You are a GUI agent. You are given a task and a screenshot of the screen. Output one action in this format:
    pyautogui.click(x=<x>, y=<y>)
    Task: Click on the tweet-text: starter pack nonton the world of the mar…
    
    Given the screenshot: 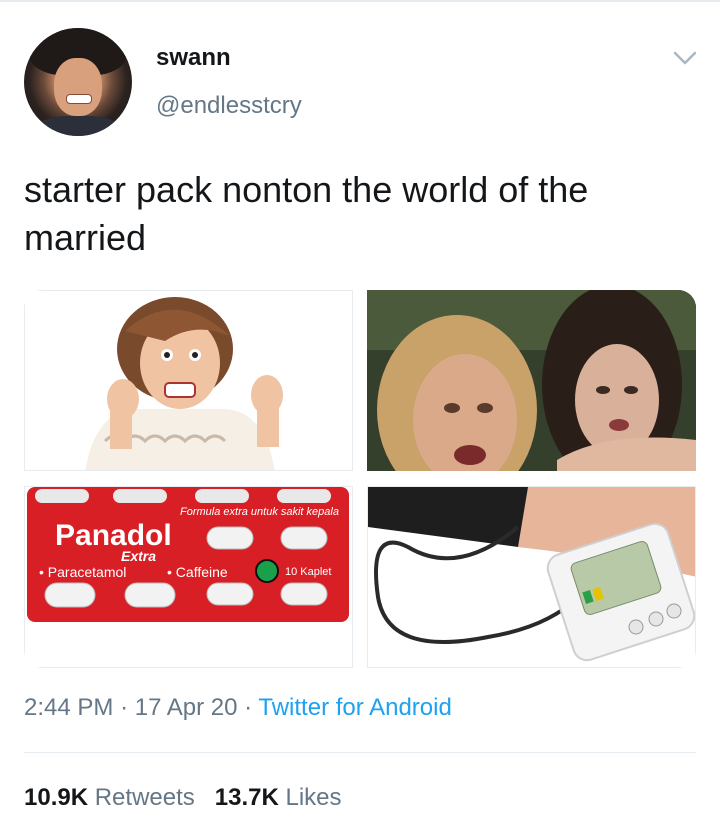 What is the action you would take?
    pyautogui.click(x=306, y=213)
    